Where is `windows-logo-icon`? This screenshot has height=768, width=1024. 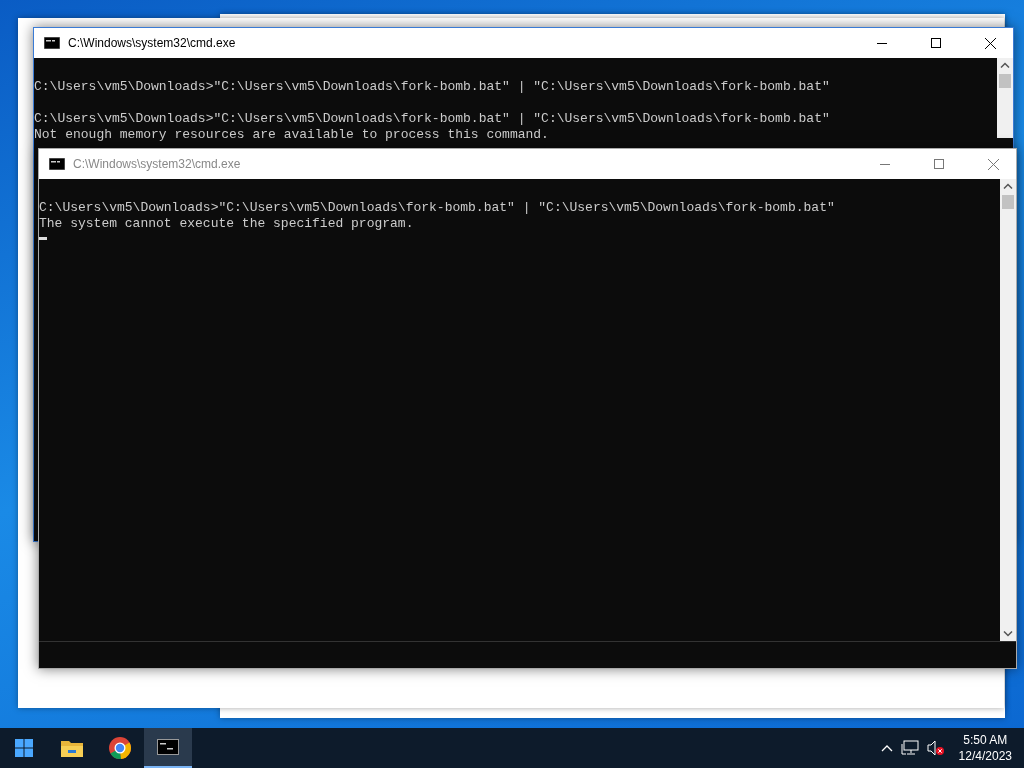
windows-logo-icon is located at coordinates (24, 748).